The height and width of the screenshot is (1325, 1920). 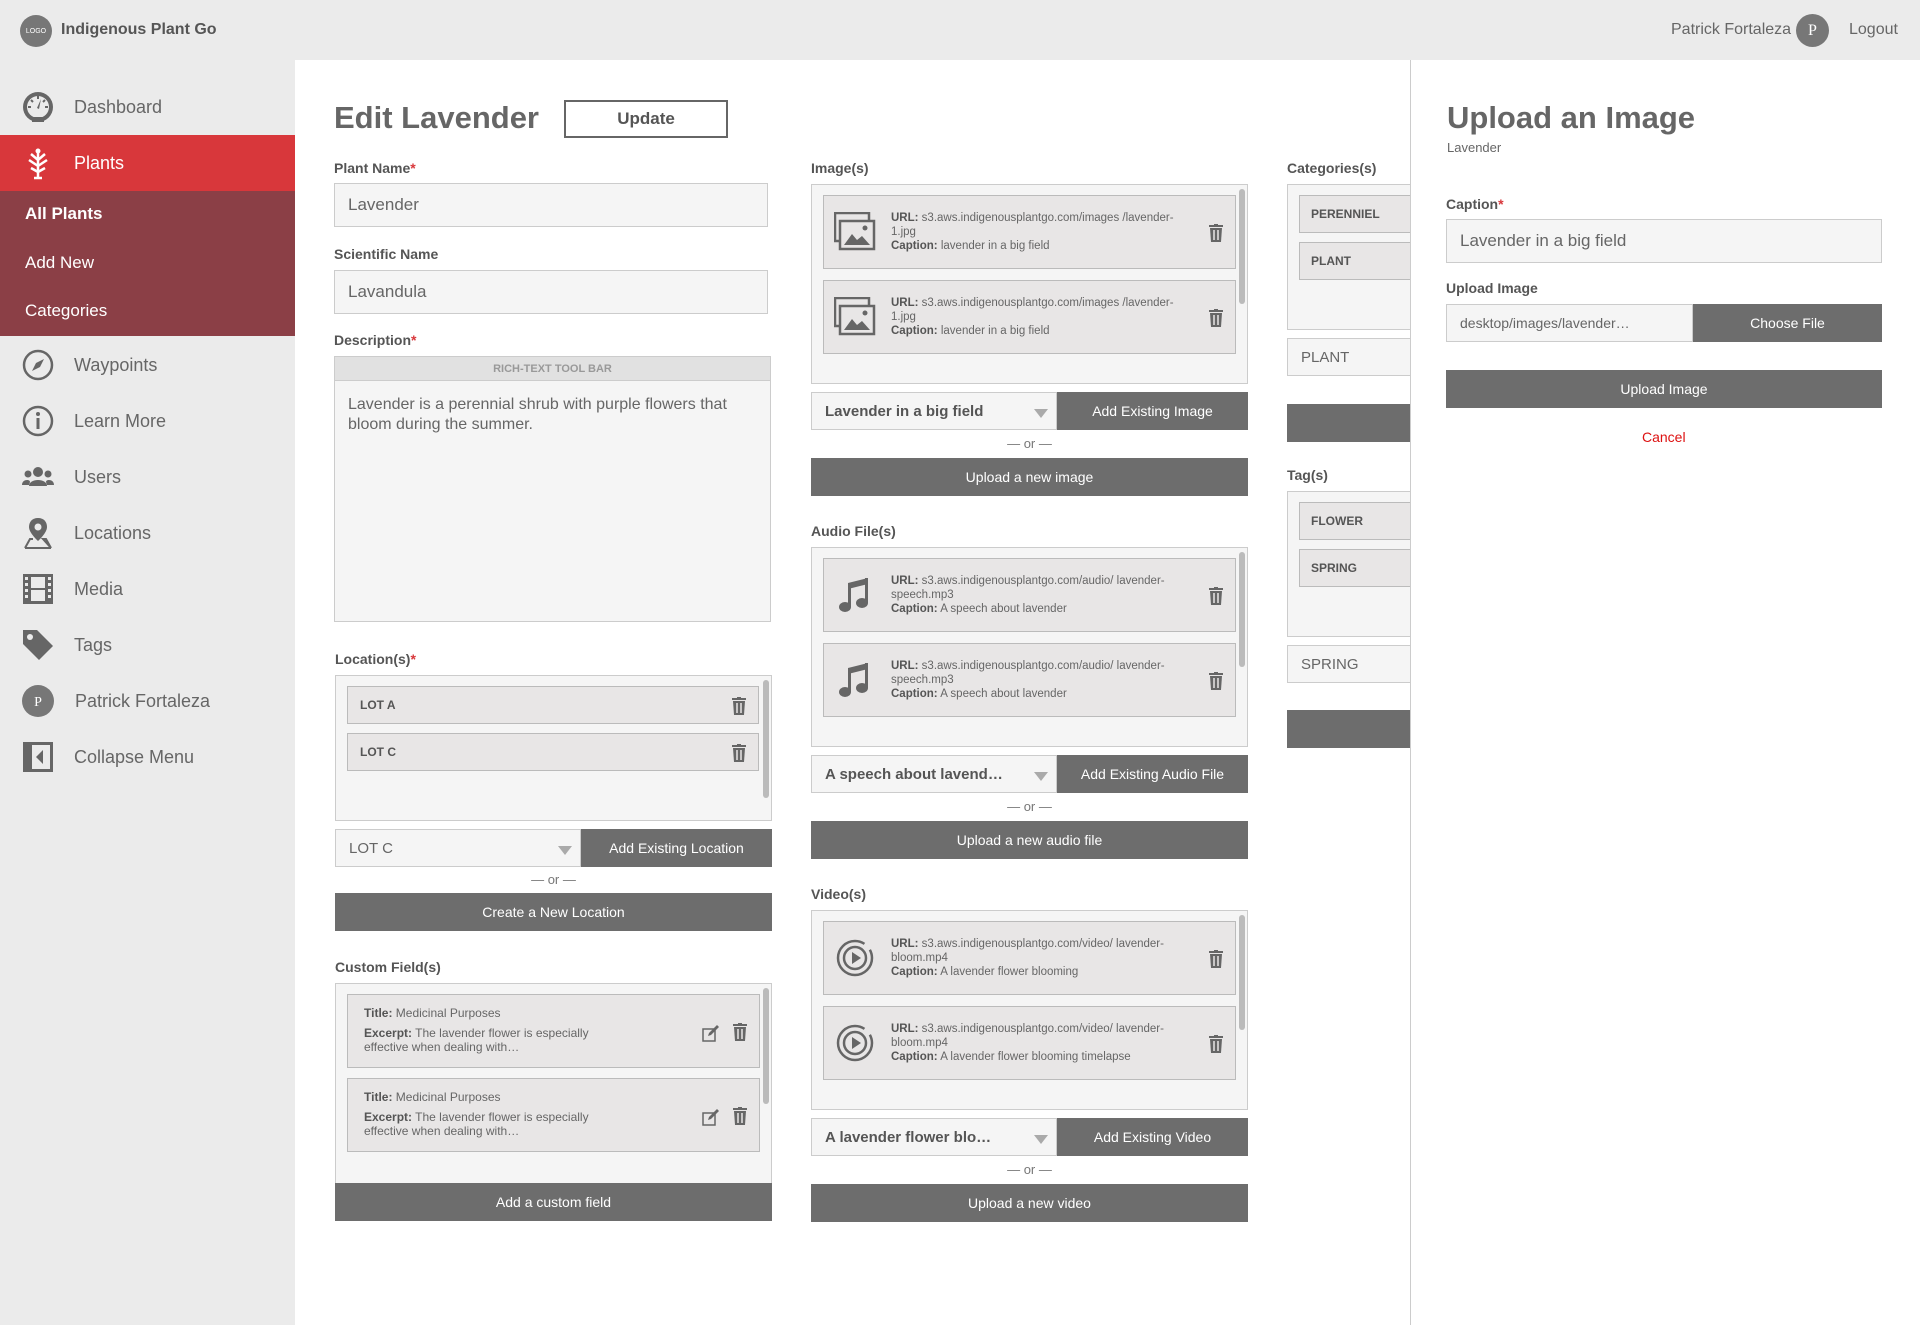 I want to click on category-select: PLANT, so click(x=1357, y=357).